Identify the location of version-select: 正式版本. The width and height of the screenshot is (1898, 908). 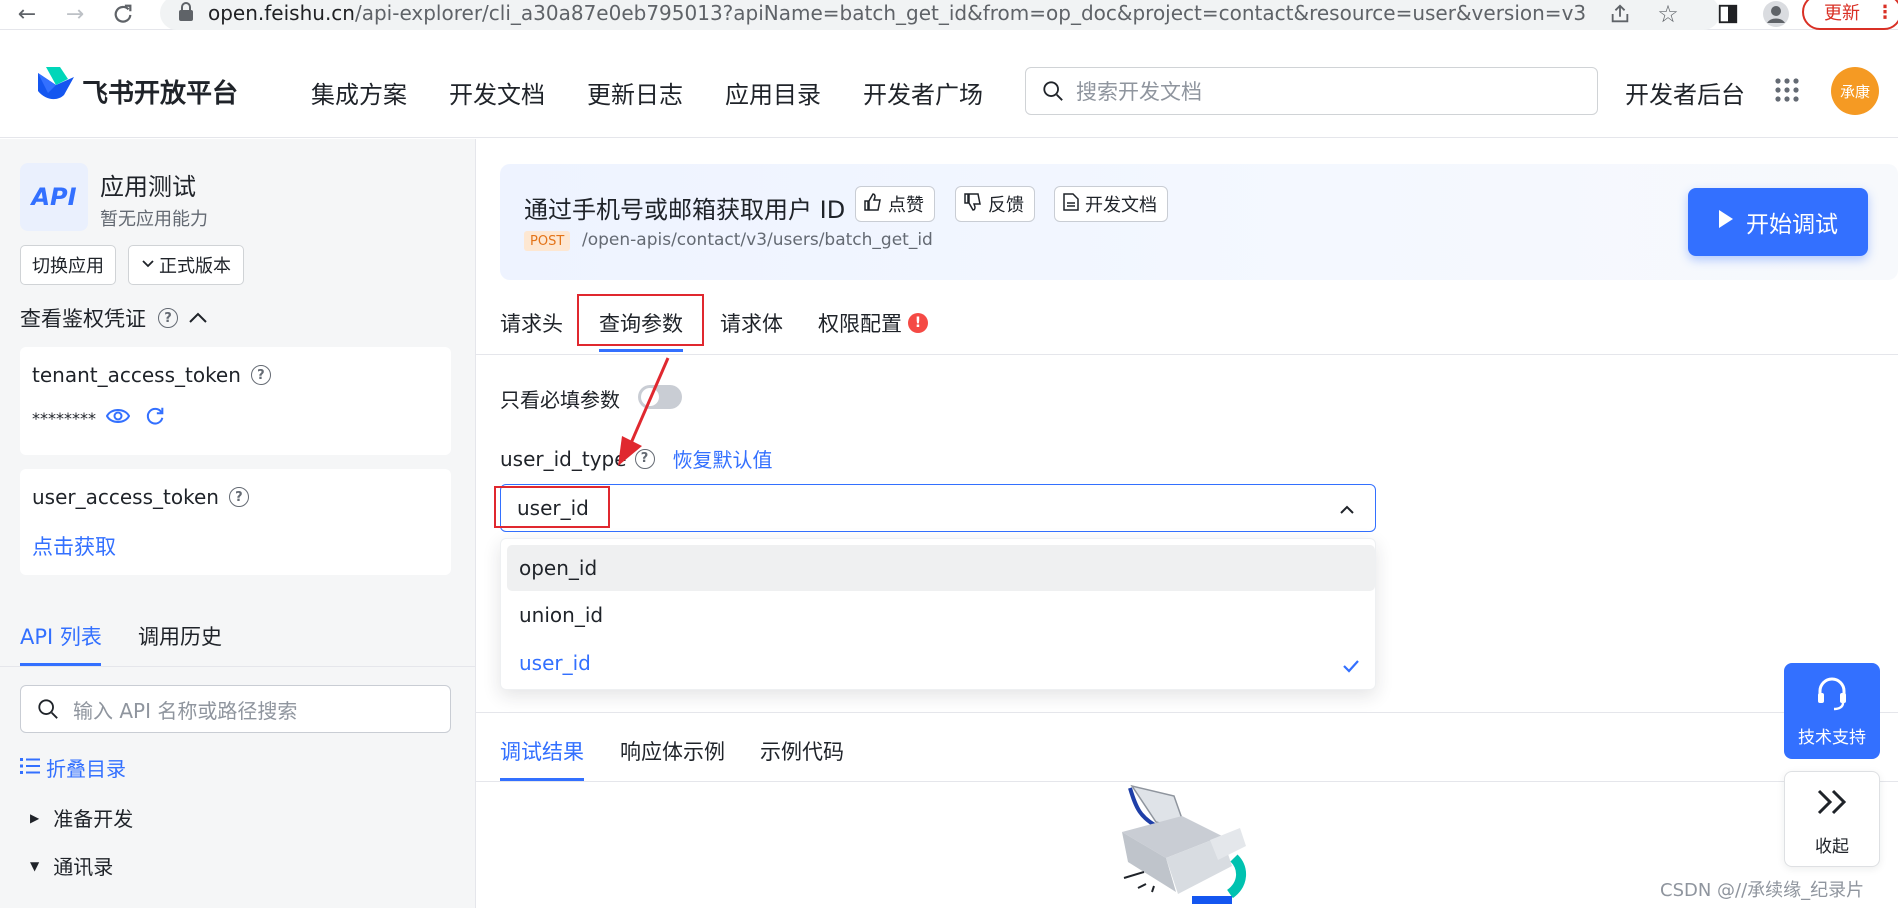
(186, 265).